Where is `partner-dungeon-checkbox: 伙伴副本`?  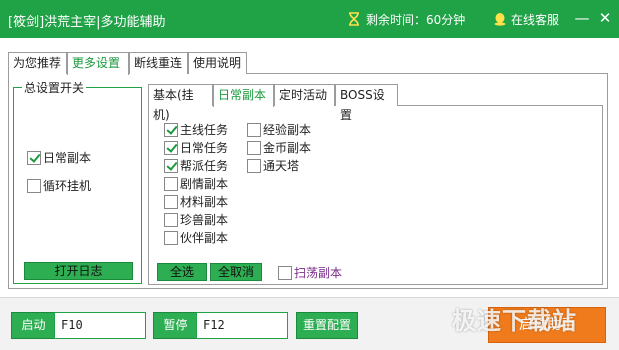 partner-dungeon-checkbox: 伙伴副本 is located at coordinates (196, 237).